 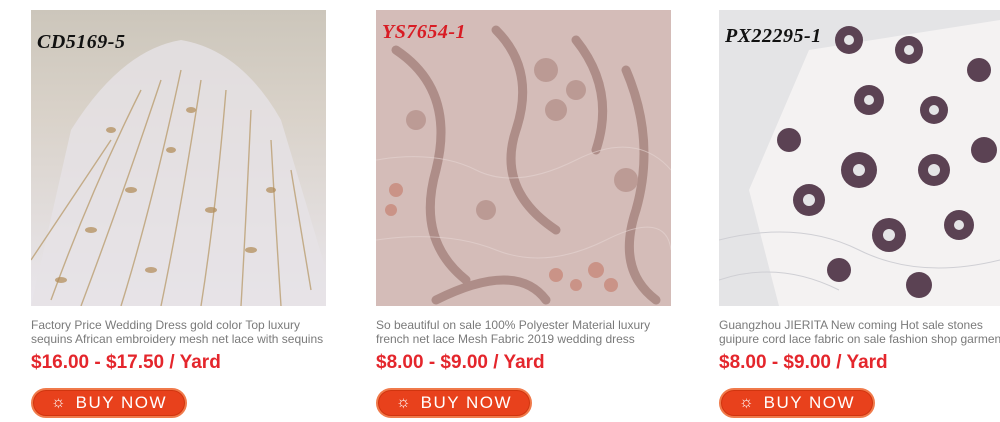 What do you see at coordinates (424, 32) in the screenshot?
I see `product-code-2: YS7654-1` at bounding box center [424, 32].